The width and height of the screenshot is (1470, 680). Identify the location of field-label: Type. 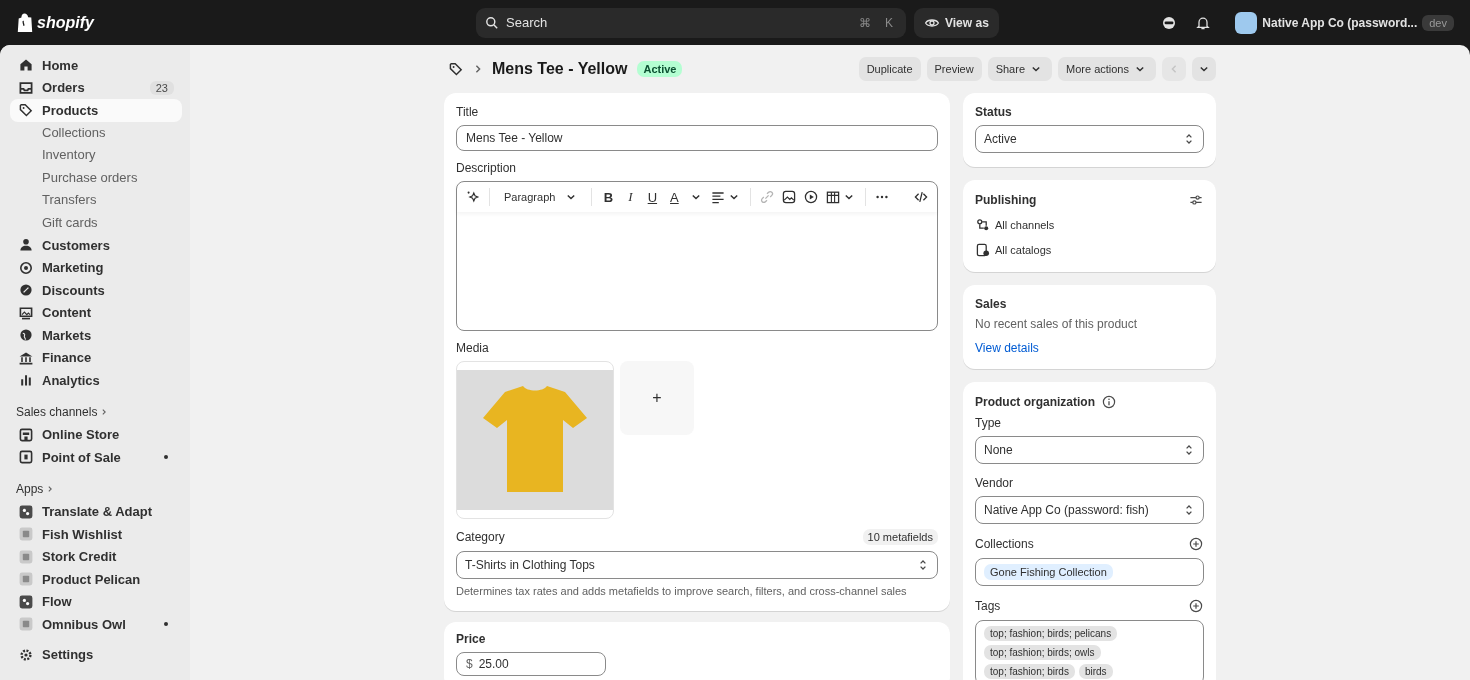
(988, 423).